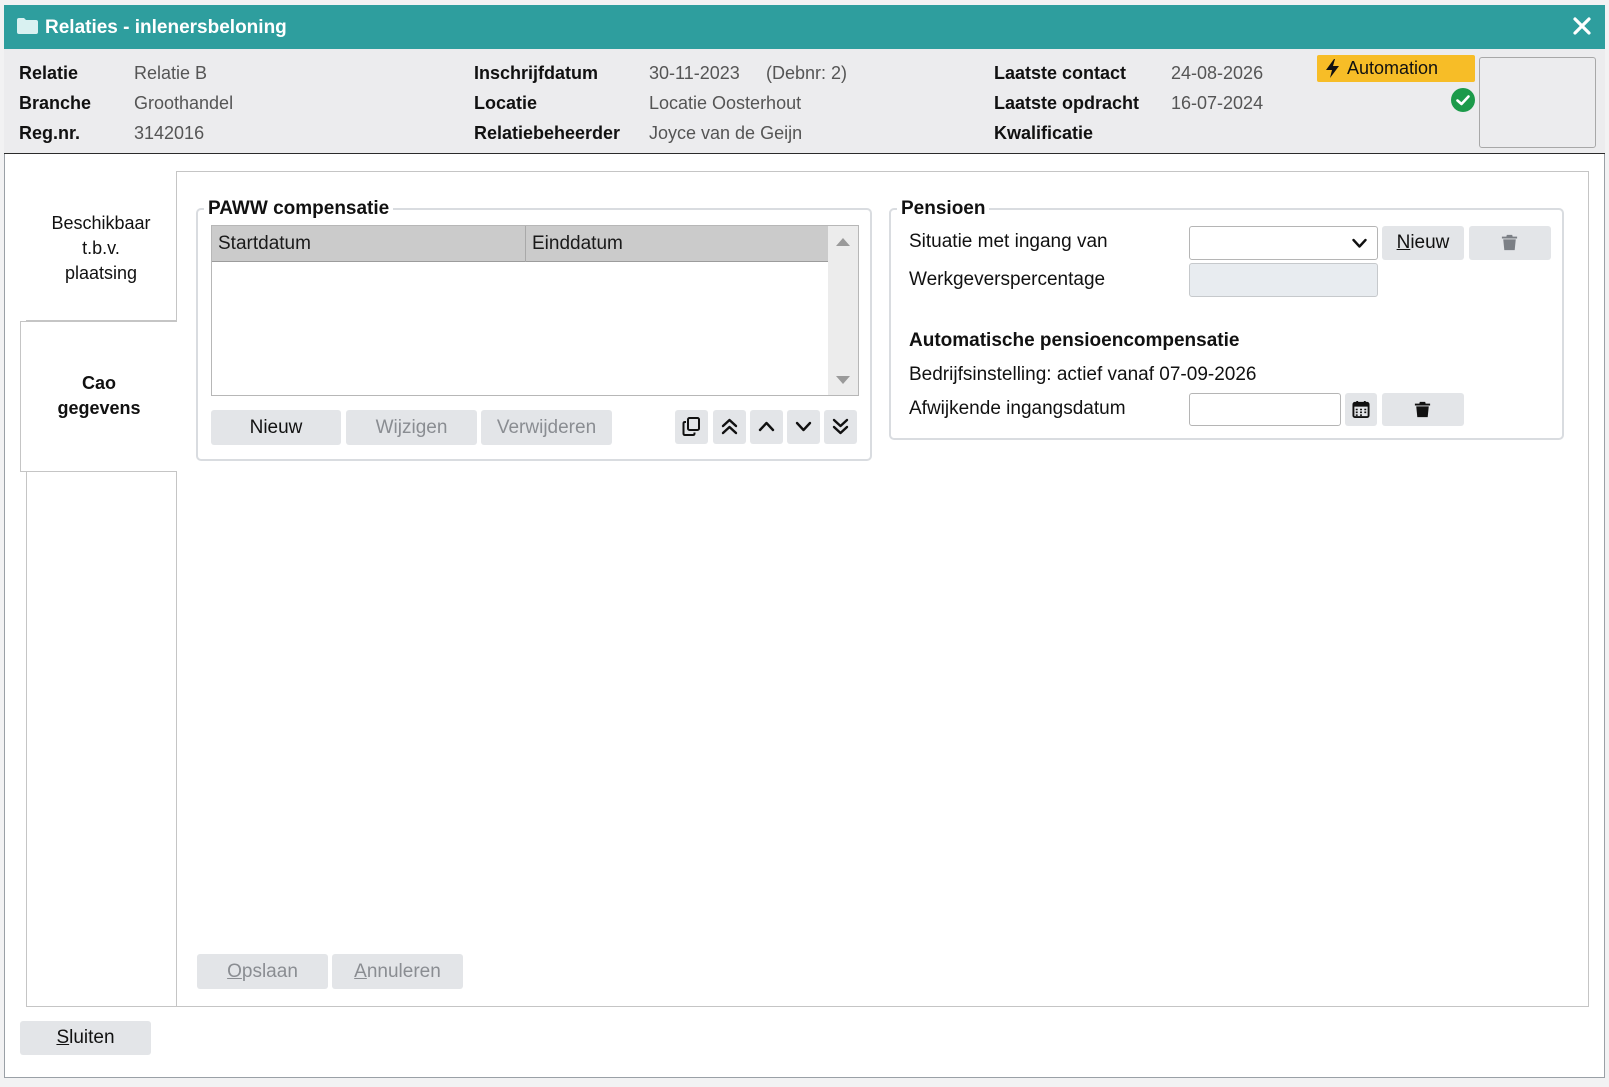 The width and height of the screenshot is (1609, 1087). What do you see at coordinates (694, 73) in the screenshot?
I see `inschrijfdatum-value: 30-11-2023` at bounding box center [694, 73].